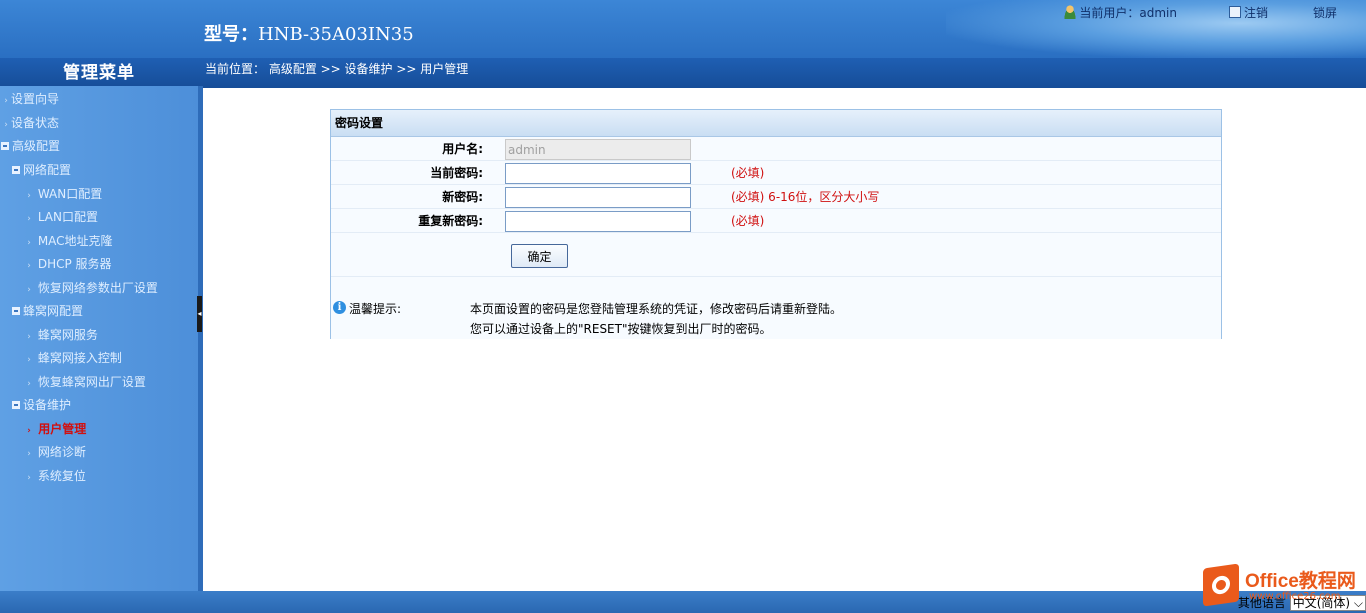 The width and height of the screenshot is (1366, 613). I want to click on info-icon: i, so click(339, 307).